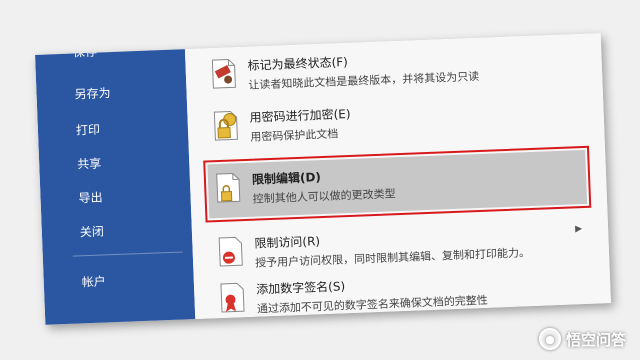 This screenshot has width=640, height=360. What do you see at coordinates (92, 93) in the screenshot?
I see `sidebar-item-save-as: 另存为` at bounding box center [92, 93].